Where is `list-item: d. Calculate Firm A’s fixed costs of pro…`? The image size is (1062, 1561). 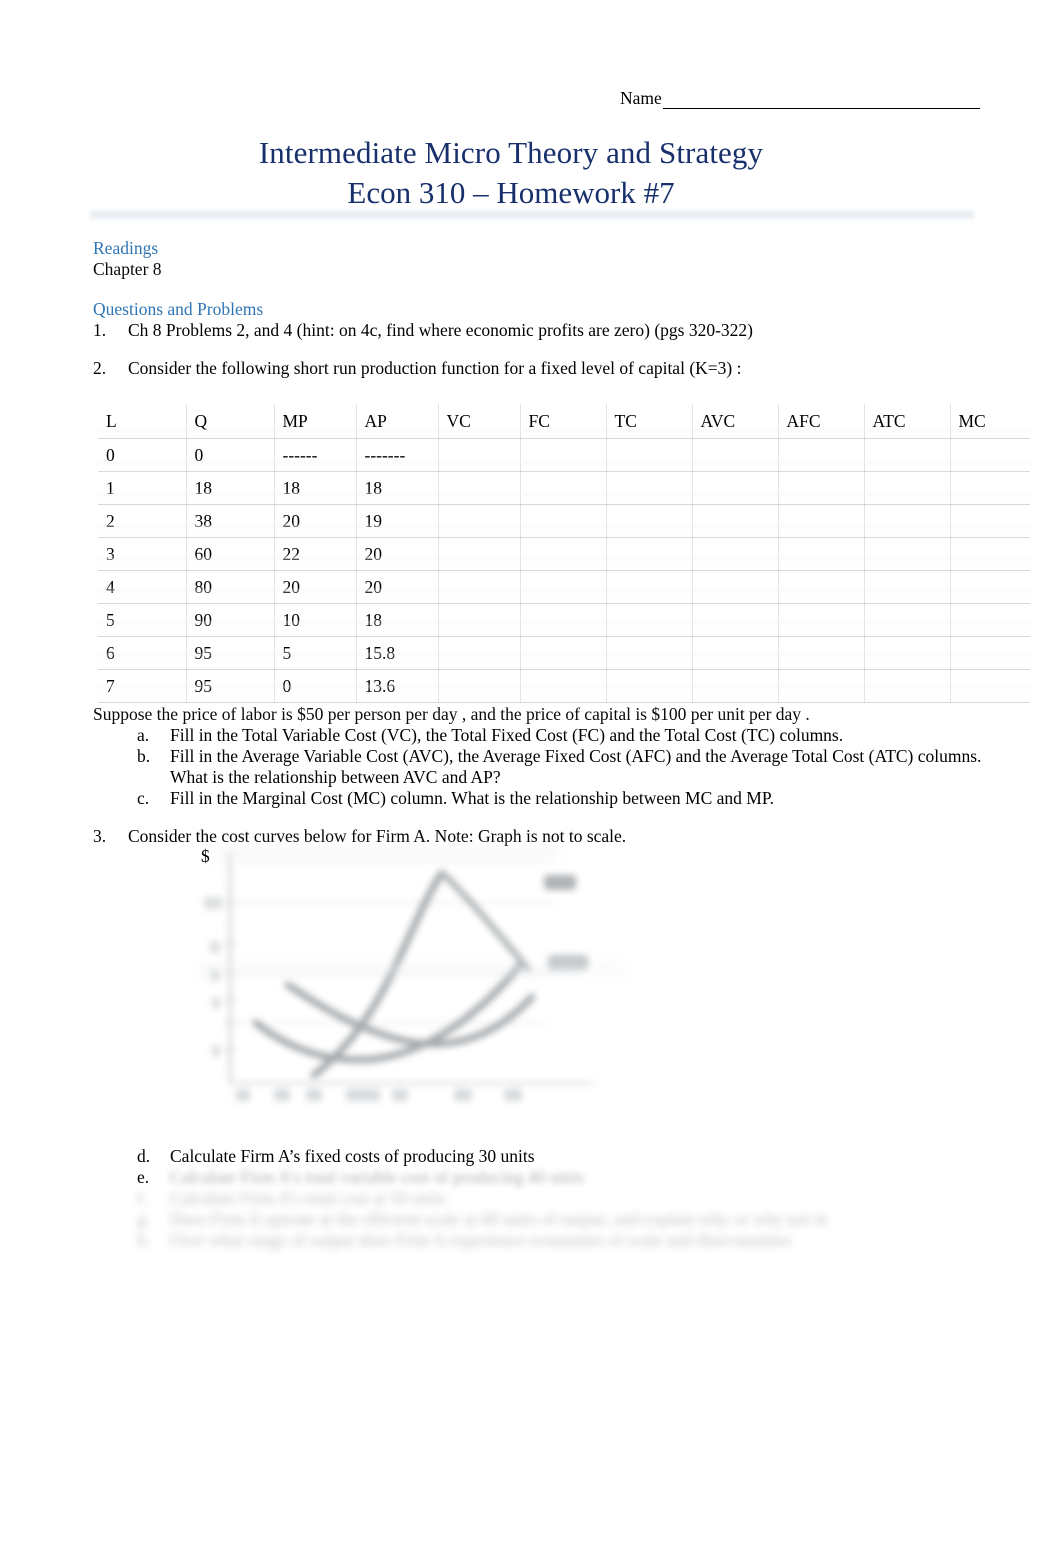
list-item: d. Calculate Firm A’s fixed costs of pro… is located at coordinates (587, 1156).